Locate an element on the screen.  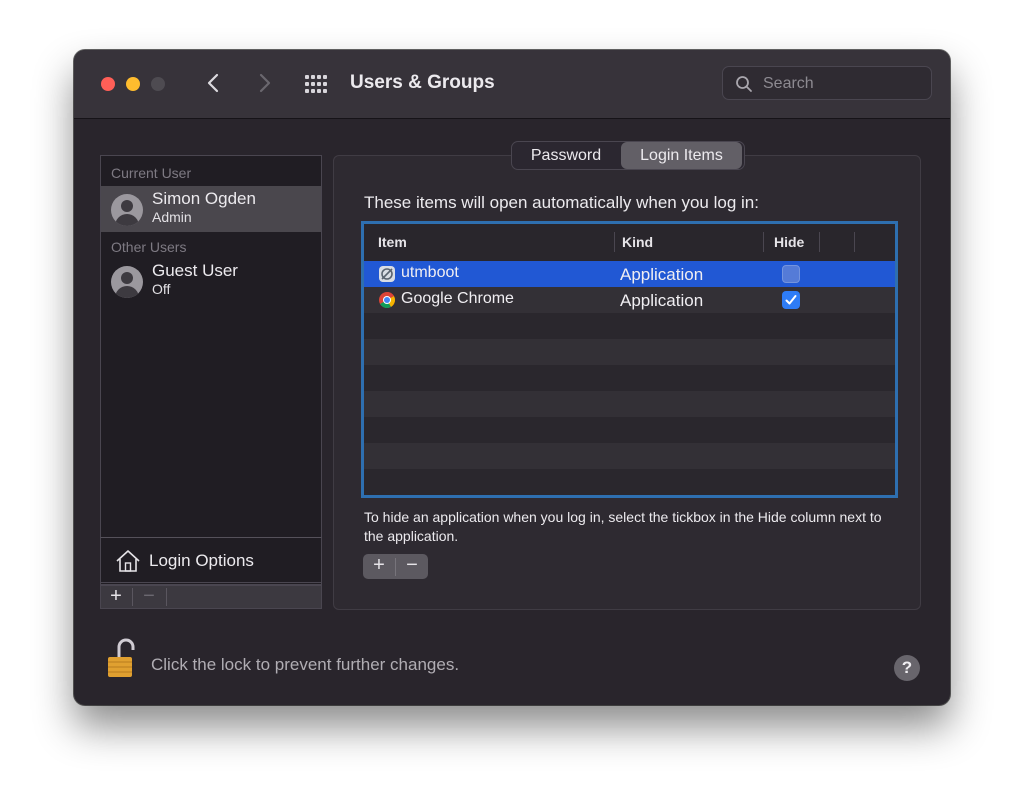
table-row: Google Chrome Application is located at coordinates (629, 300).